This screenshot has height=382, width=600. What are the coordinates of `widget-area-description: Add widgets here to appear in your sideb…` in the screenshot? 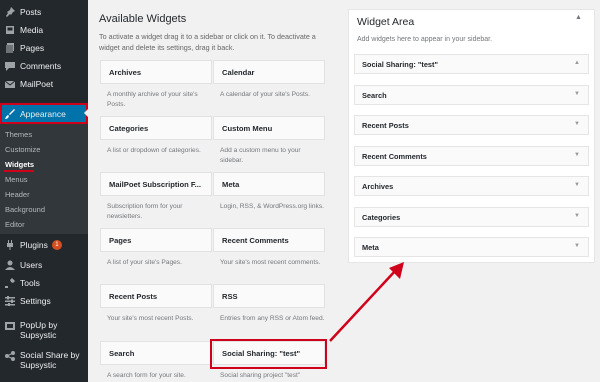 It's located at (425, 39).